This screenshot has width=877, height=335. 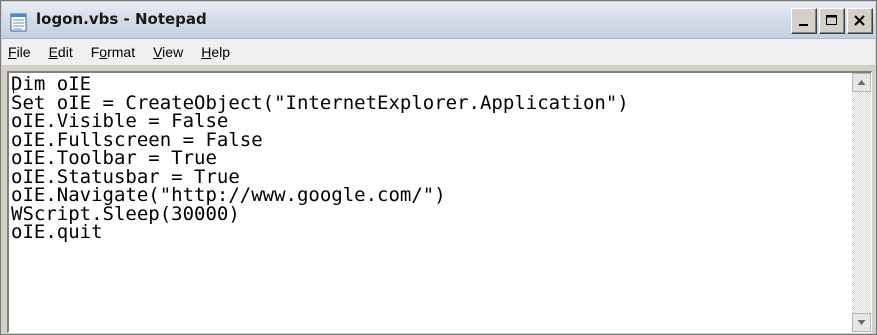 I want to click on menu-file: File, so click(x=19, y=52).